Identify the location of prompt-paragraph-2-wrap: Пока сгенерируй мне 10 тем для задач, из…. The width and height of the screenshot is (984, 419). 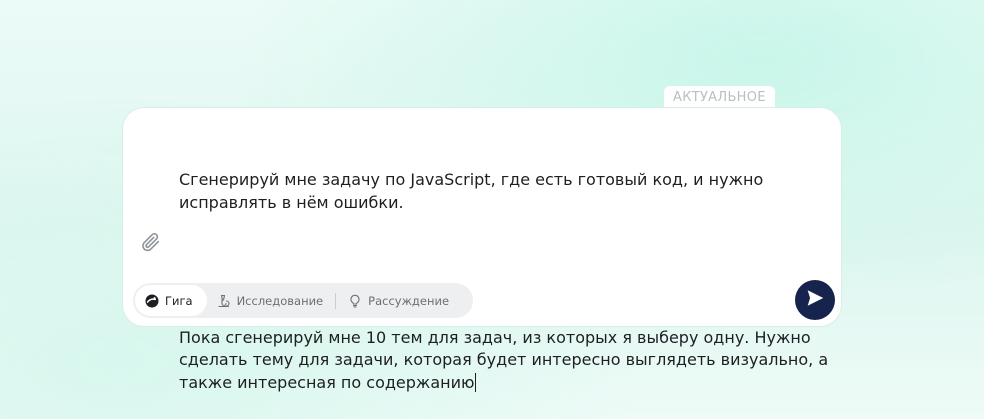
(509, 361).